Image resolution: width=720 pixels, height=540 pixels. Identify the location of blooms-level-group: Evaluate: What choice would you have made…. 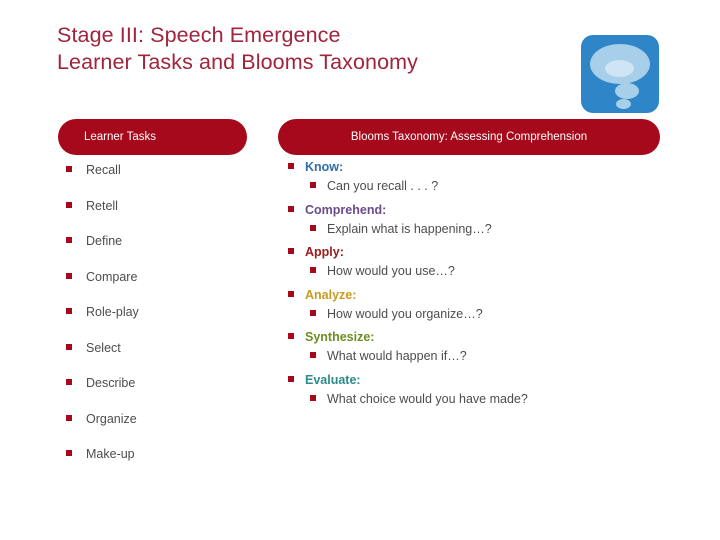
(483, 389).